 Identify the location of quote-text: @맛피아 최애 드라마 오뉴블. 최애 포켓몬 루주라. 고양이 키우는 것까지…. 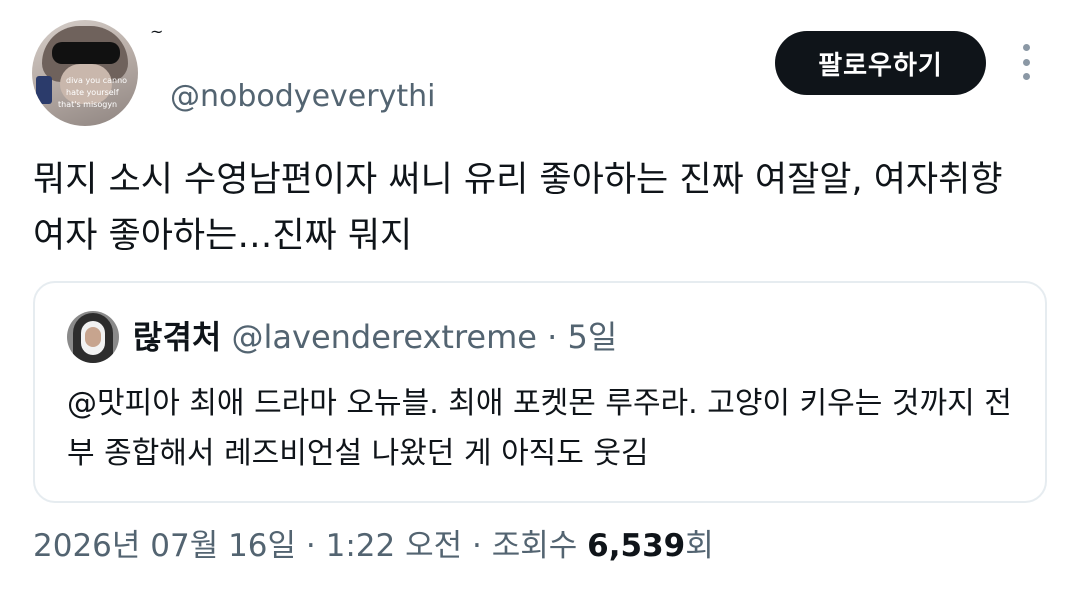
(539, 428).